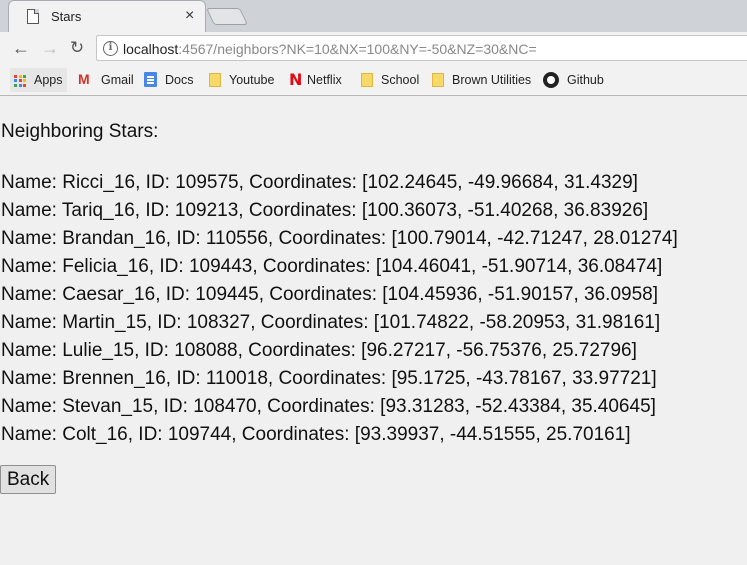  I want to click on back-button: Back, so click(28, 479).